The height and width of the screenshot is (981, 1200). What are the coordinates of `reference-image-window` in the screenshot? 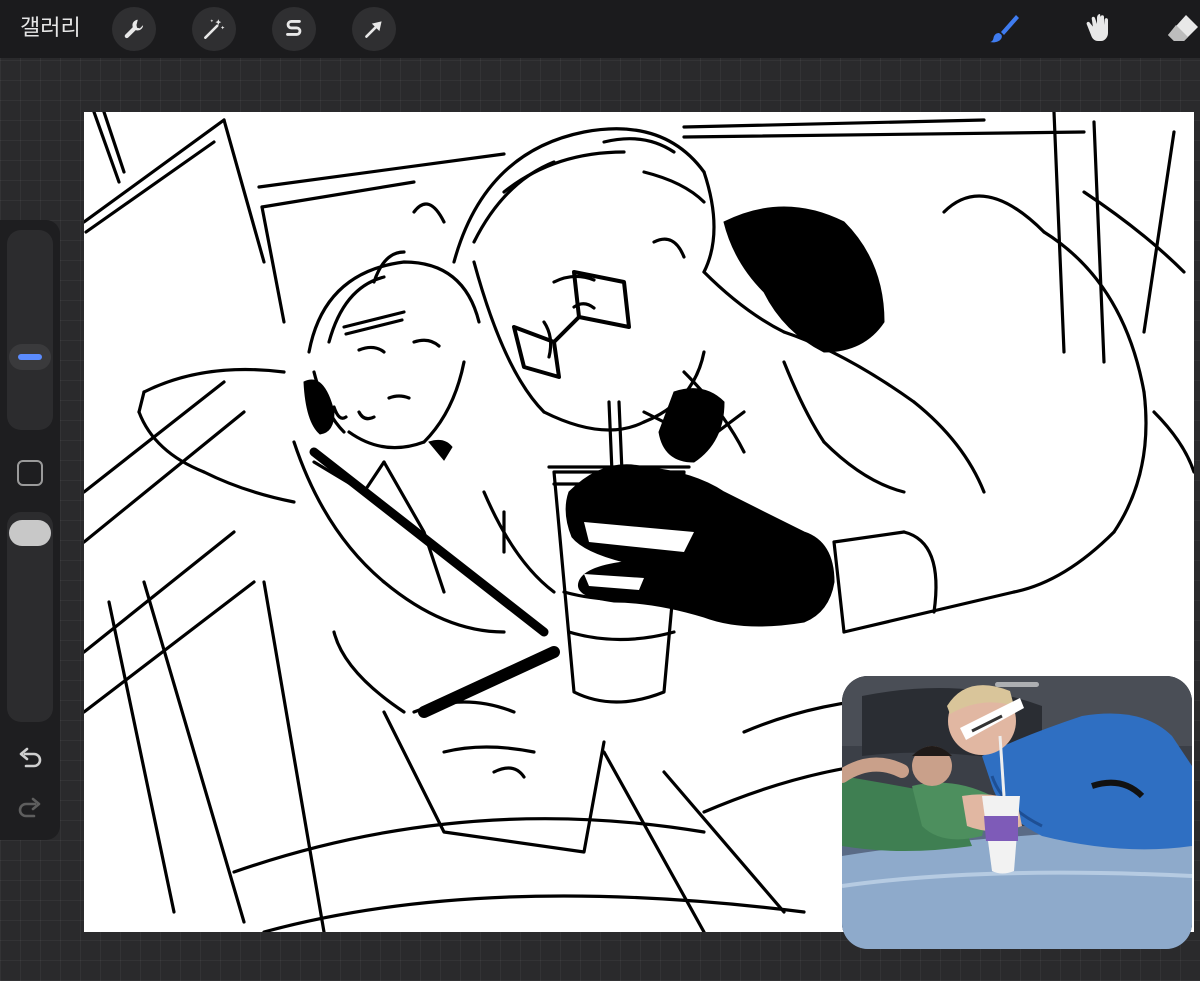 It's located at (1017, 812).